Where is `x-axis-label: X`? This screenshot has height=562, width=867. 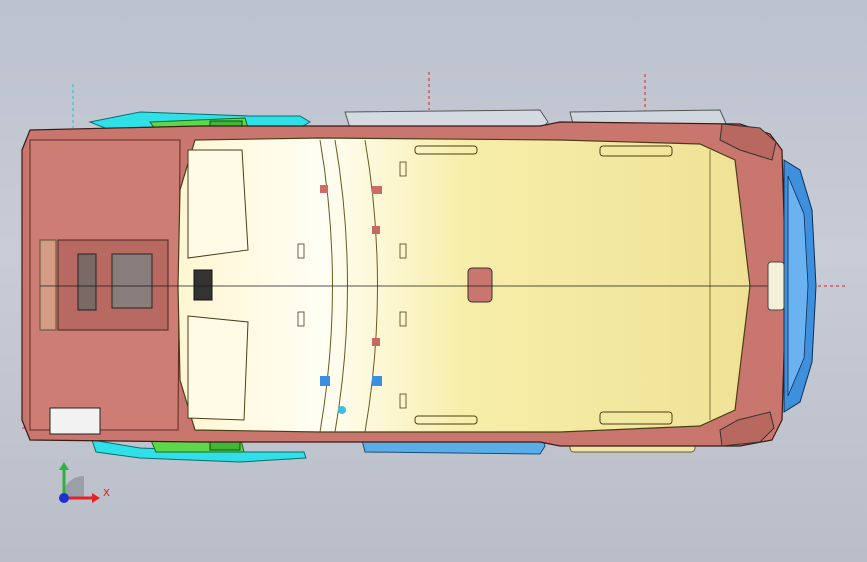
x-axis-label: X is located at coordinates (106, 493).